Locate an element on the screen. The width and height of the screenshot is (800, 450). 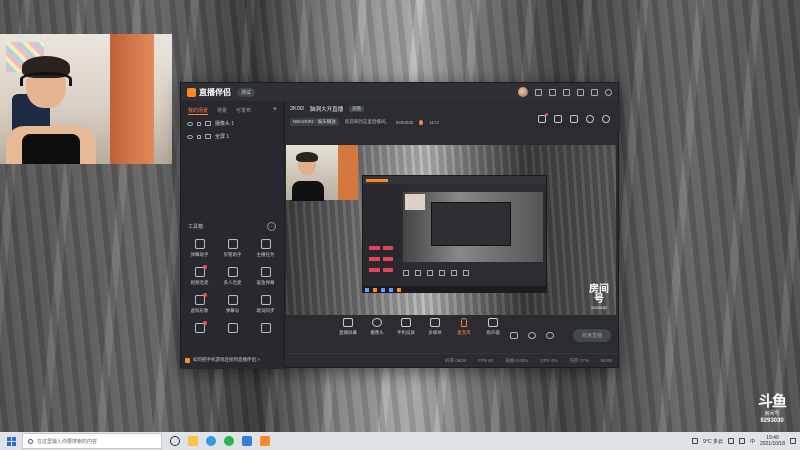
skin-icon is located at coordinates (538, 92).